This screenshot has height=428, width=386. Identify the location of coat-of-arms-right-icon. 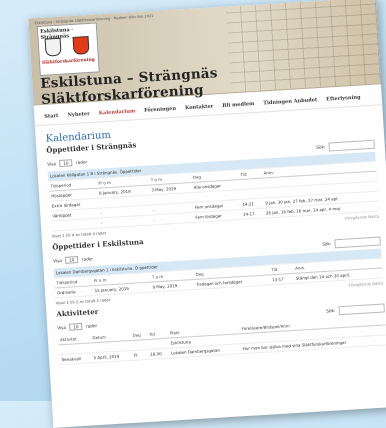
(81, 45).